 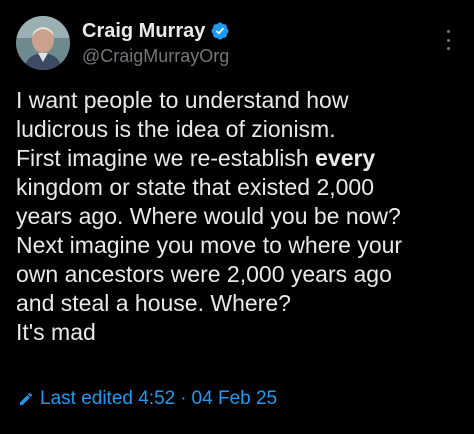 What do you see at coordinates (204, 274) in the screenshot?
I see `tweet-line: own ancestors were 2,000 years ago` at bounding box center [204, 274].